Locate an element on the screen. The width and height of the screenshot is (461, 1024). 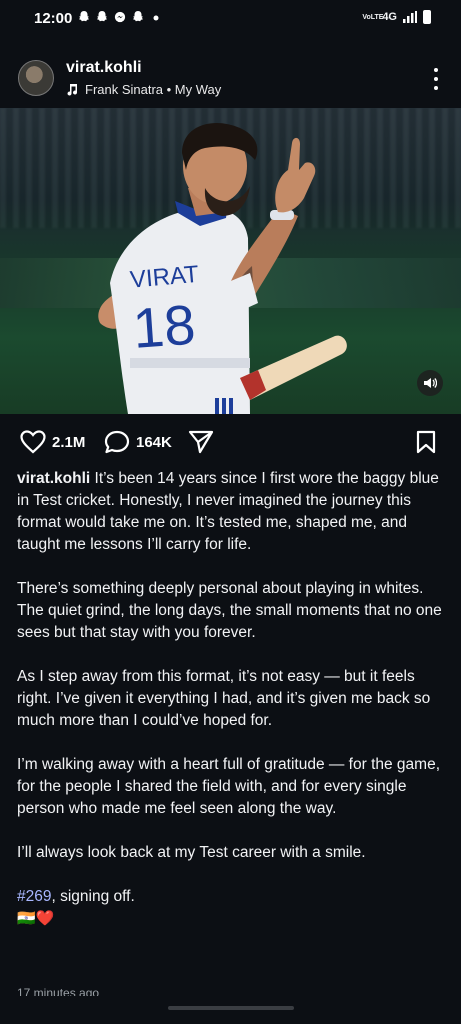
like-button: 2.1M is located at coordinates (52, 442).